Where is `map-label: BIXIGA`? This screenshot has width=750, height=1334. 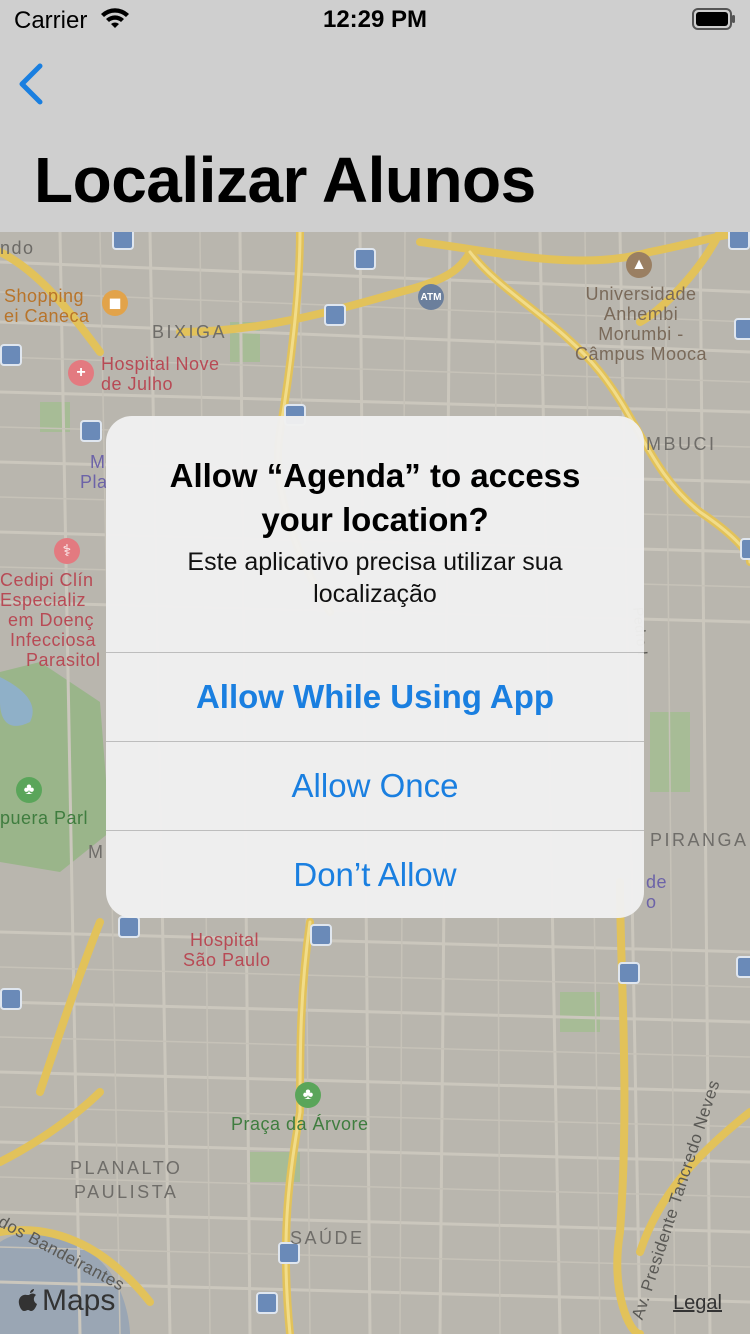 map-label: BIXIGA is located at coordinates (190, 332).